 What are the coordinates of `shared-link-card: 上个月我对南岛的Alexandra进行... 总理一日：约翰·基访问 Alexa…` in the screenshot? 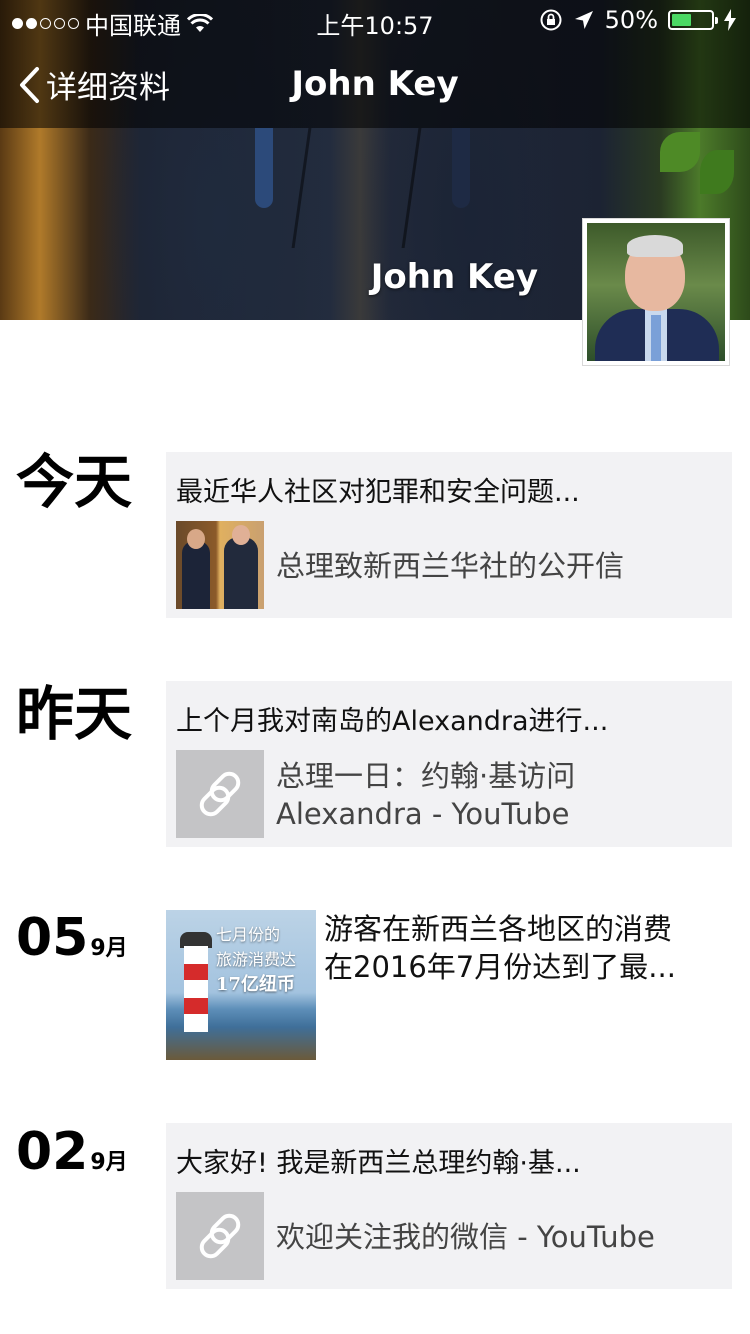 It's located at (449, 764).